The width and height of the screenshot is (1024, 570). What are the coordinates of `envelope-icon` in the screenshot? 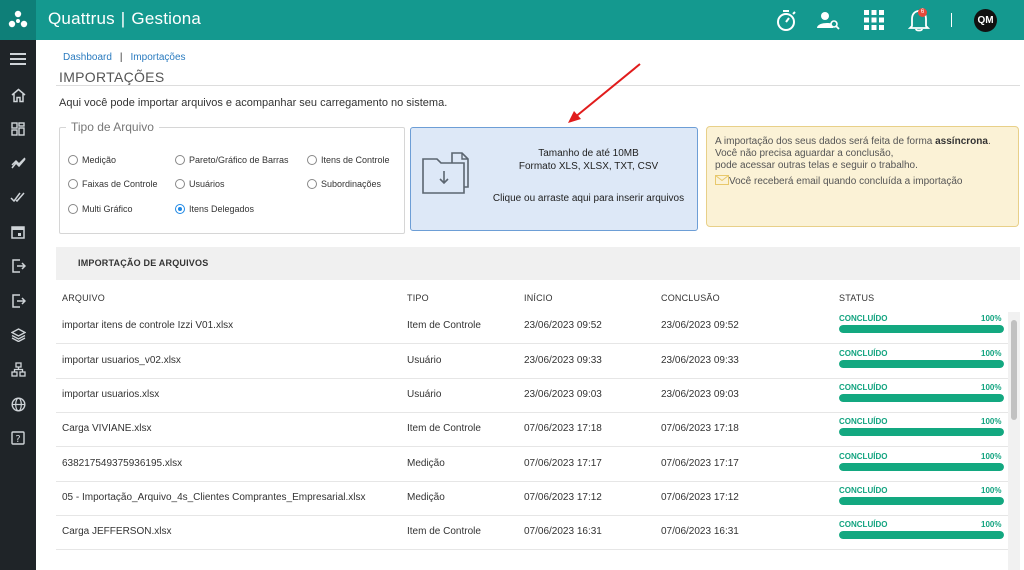 It's located at (722, 180).